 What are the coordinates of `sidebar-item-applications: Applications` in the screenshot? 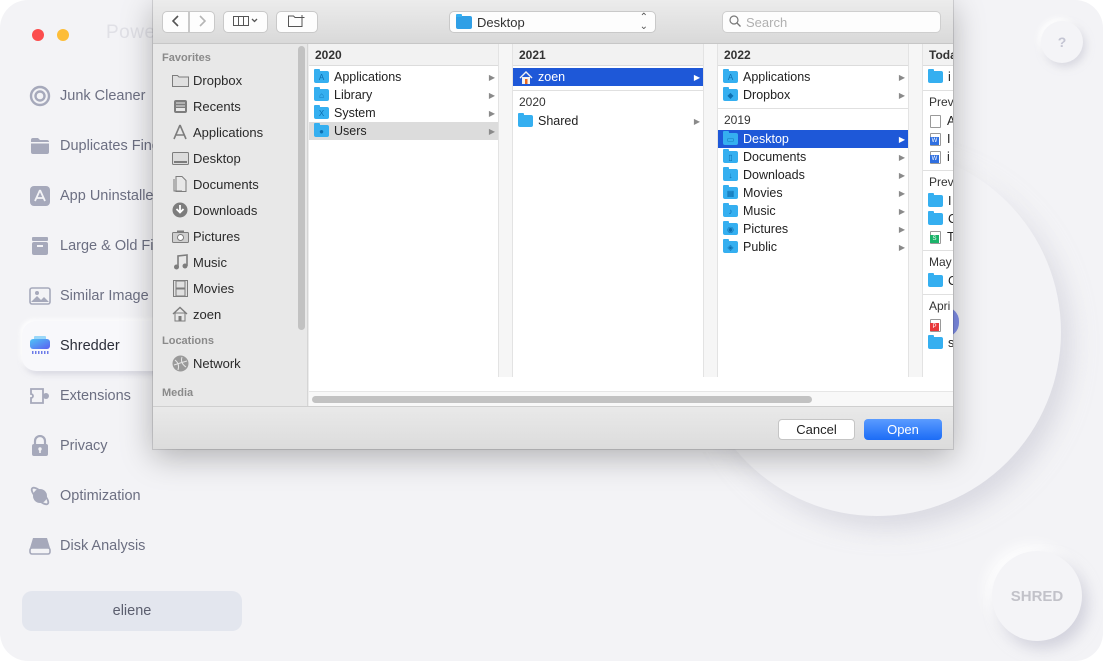 It's located at (230, 132).